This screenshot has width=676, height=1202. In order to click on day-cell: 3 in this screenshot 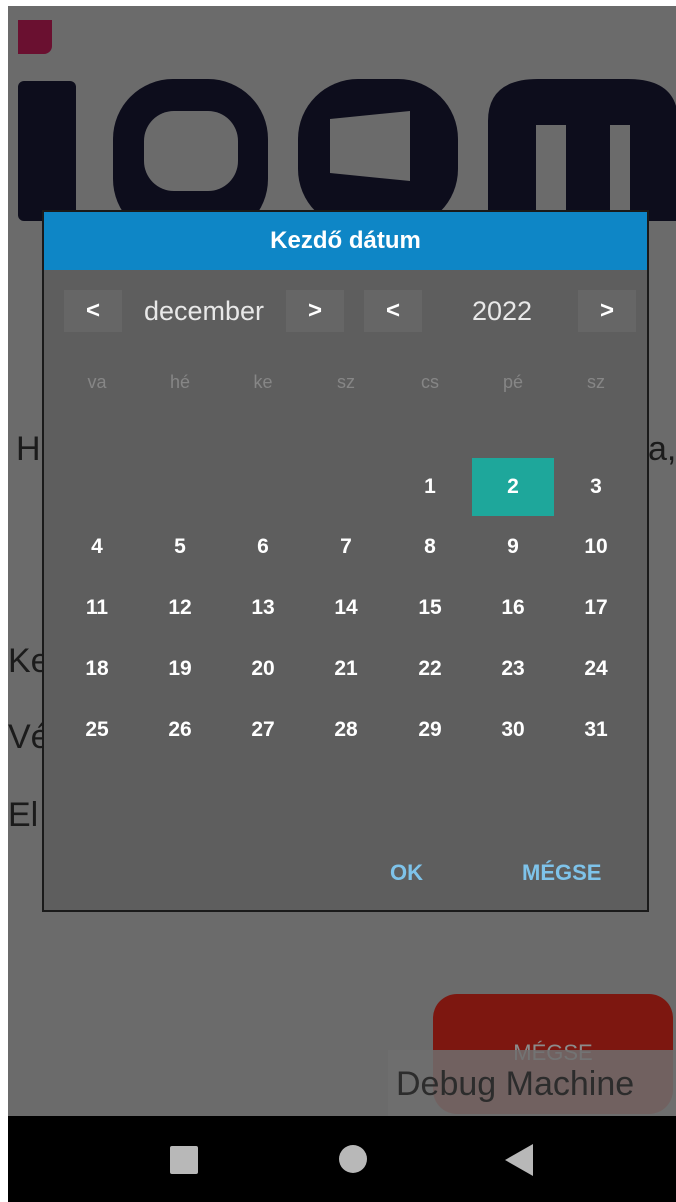, I will do `click(596, 487)`.